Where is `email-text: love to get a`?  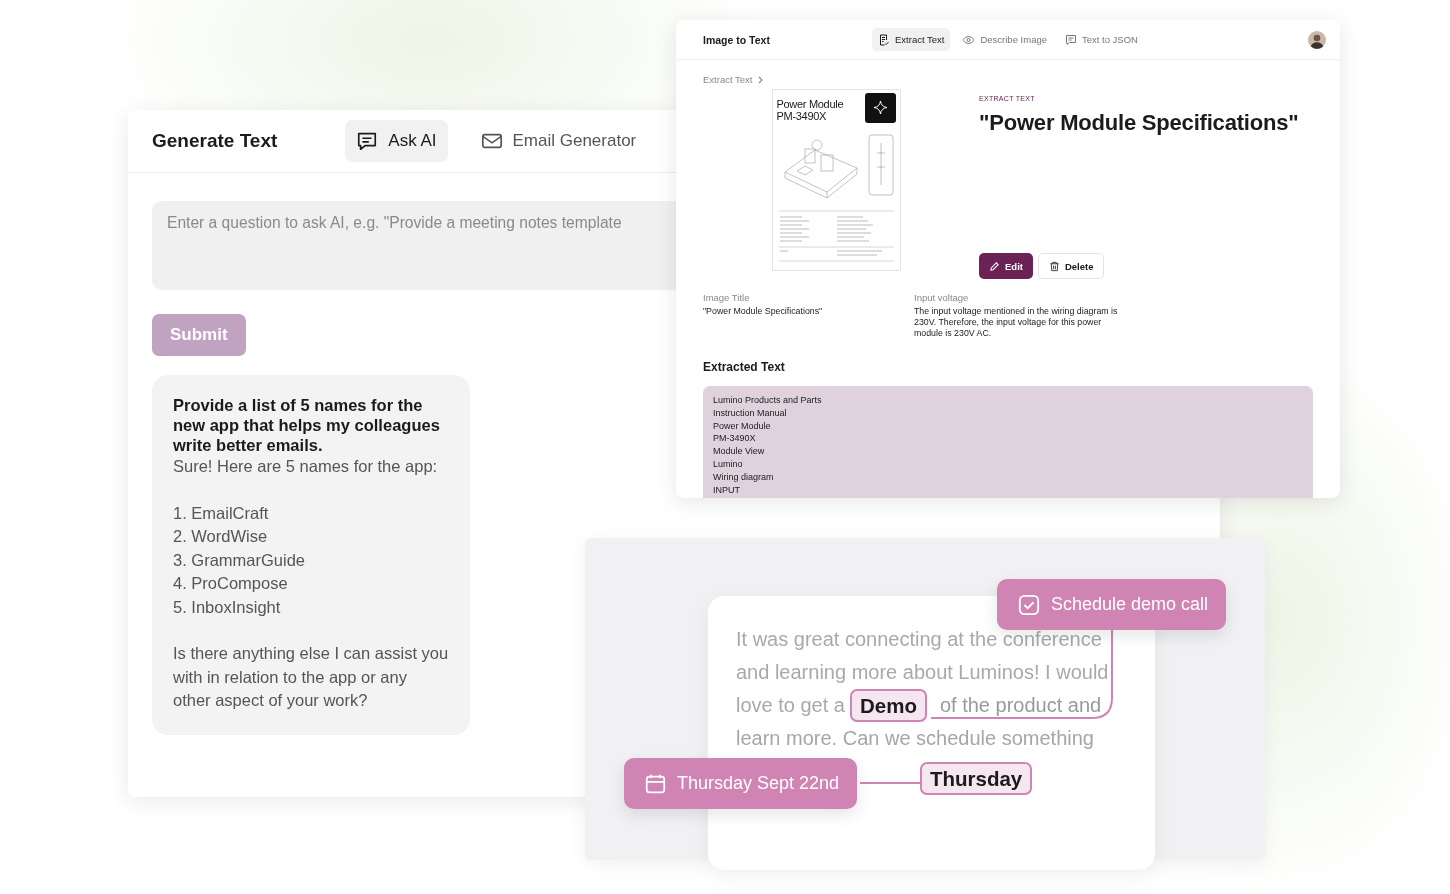
email-text: love to get a is located at coordinates (790, 705).